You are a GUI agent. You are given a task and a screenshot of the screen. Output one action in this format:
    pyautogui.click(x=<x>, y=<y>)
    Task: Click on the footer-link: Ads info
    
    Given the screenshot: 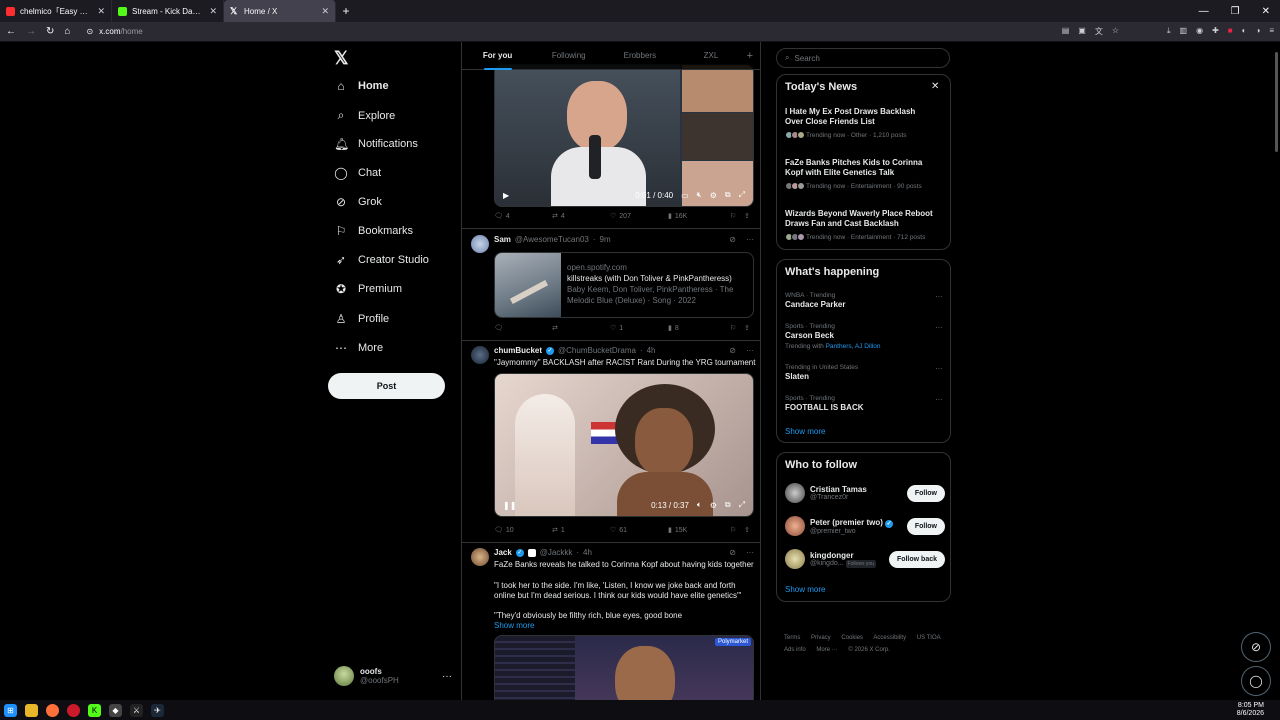 What is the action you would take?
    pyautogui.click(x=795, y=650)
    